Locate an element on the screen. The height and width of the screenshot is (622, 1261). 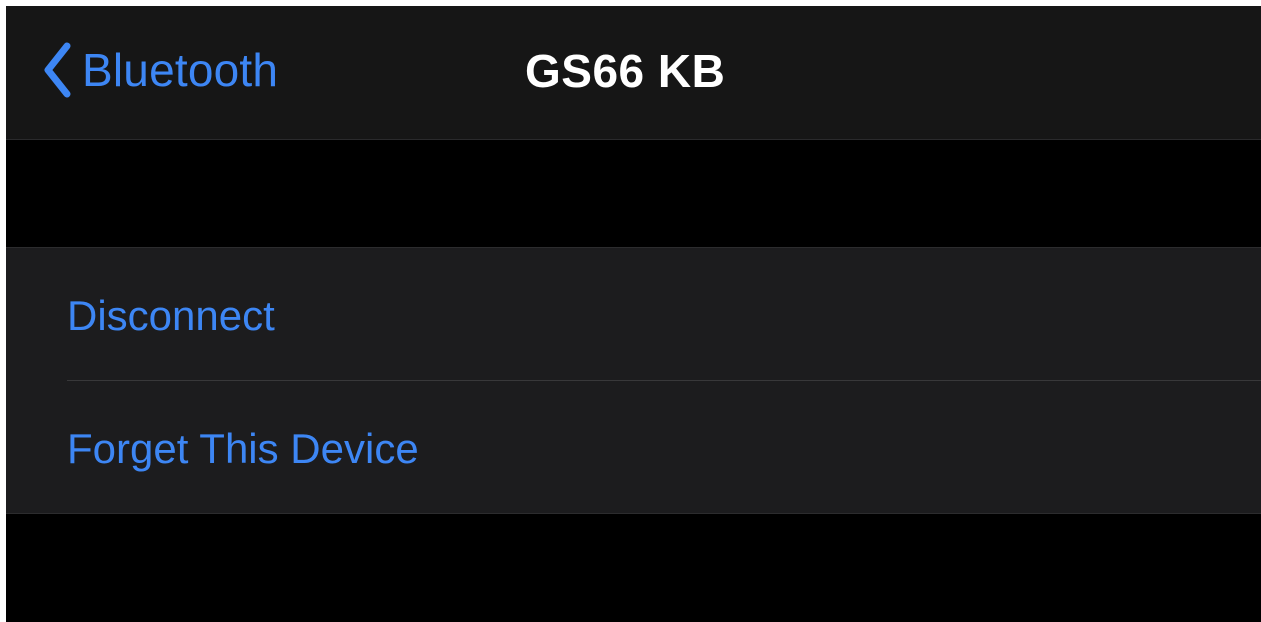
page-title: GS66 KB is located at coordinates (625, 71).